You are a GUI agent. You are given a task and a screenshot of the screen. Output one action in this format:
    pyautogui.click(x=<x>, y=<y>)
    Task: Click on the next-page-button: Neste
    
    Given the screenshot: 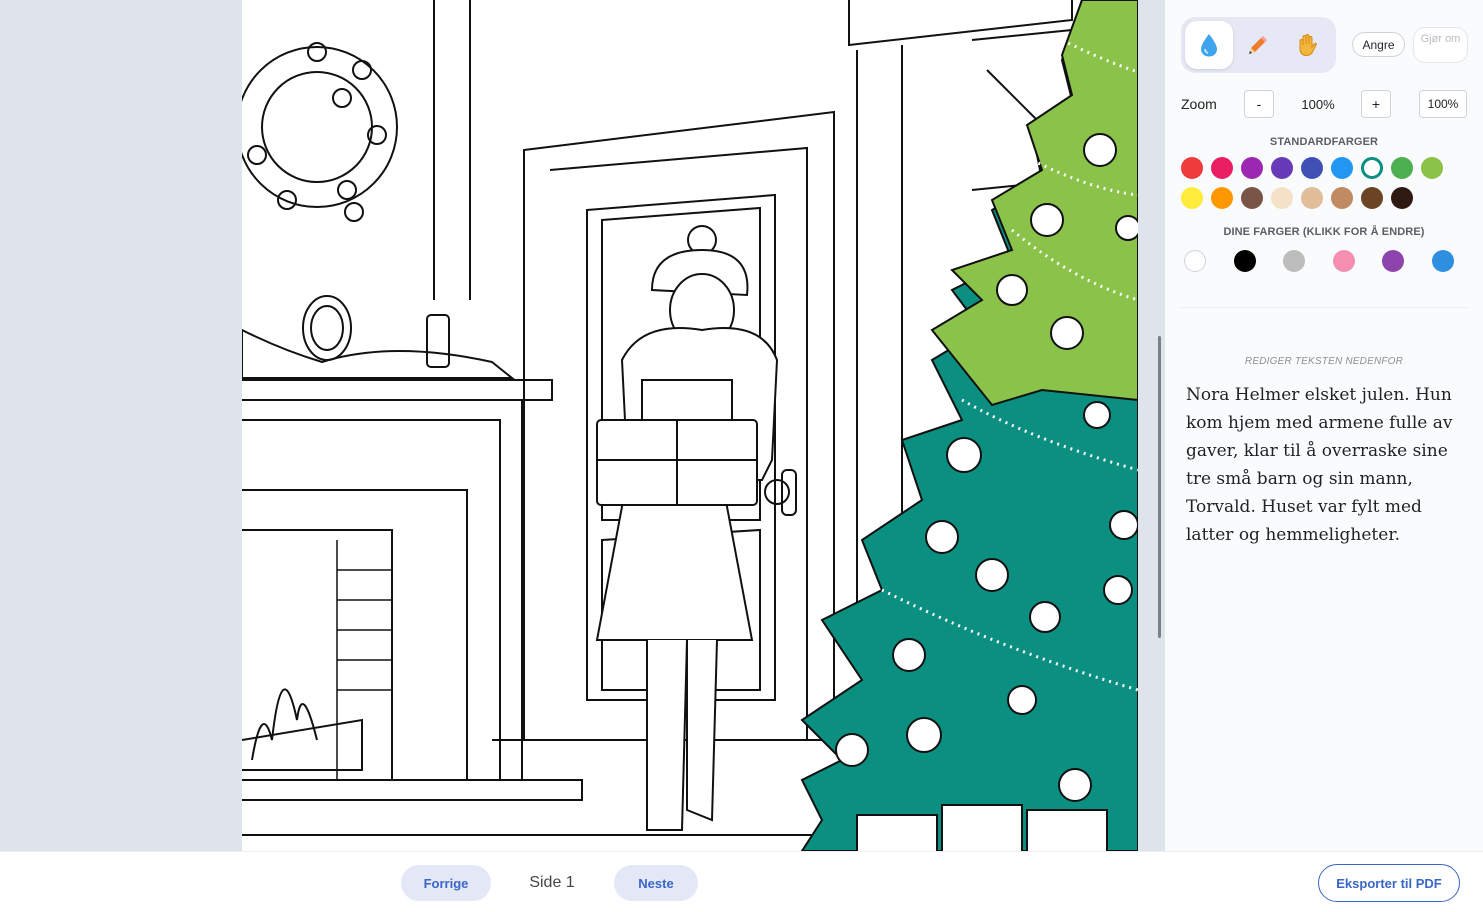 What is the action you would take?
    pyautogui.click(x=656, y=883)
    